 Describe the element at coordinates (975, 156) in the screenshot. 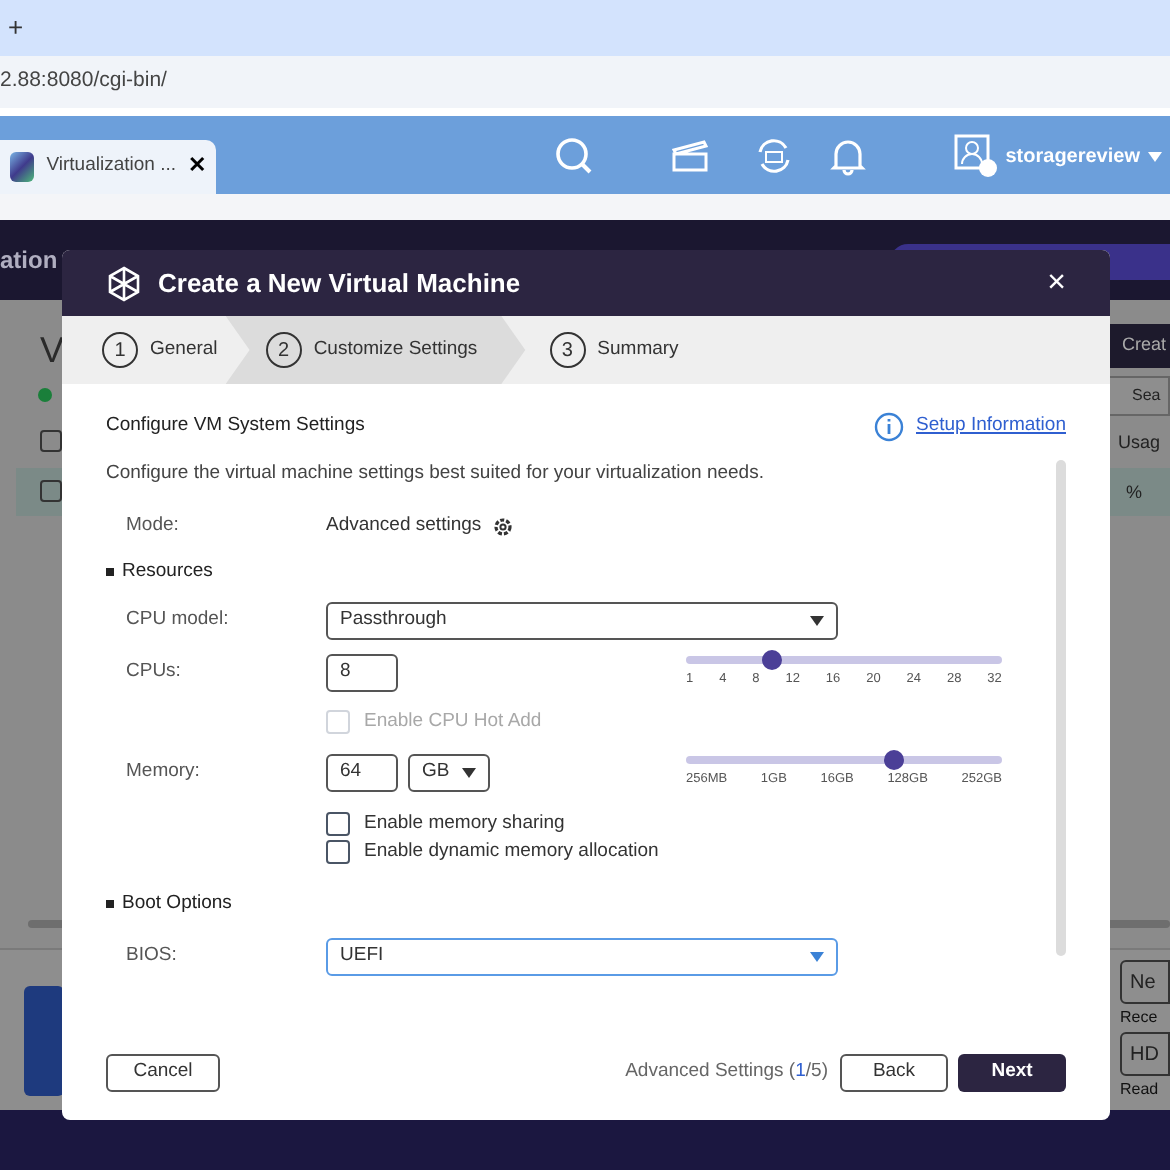

I see `user-icon` at that location.